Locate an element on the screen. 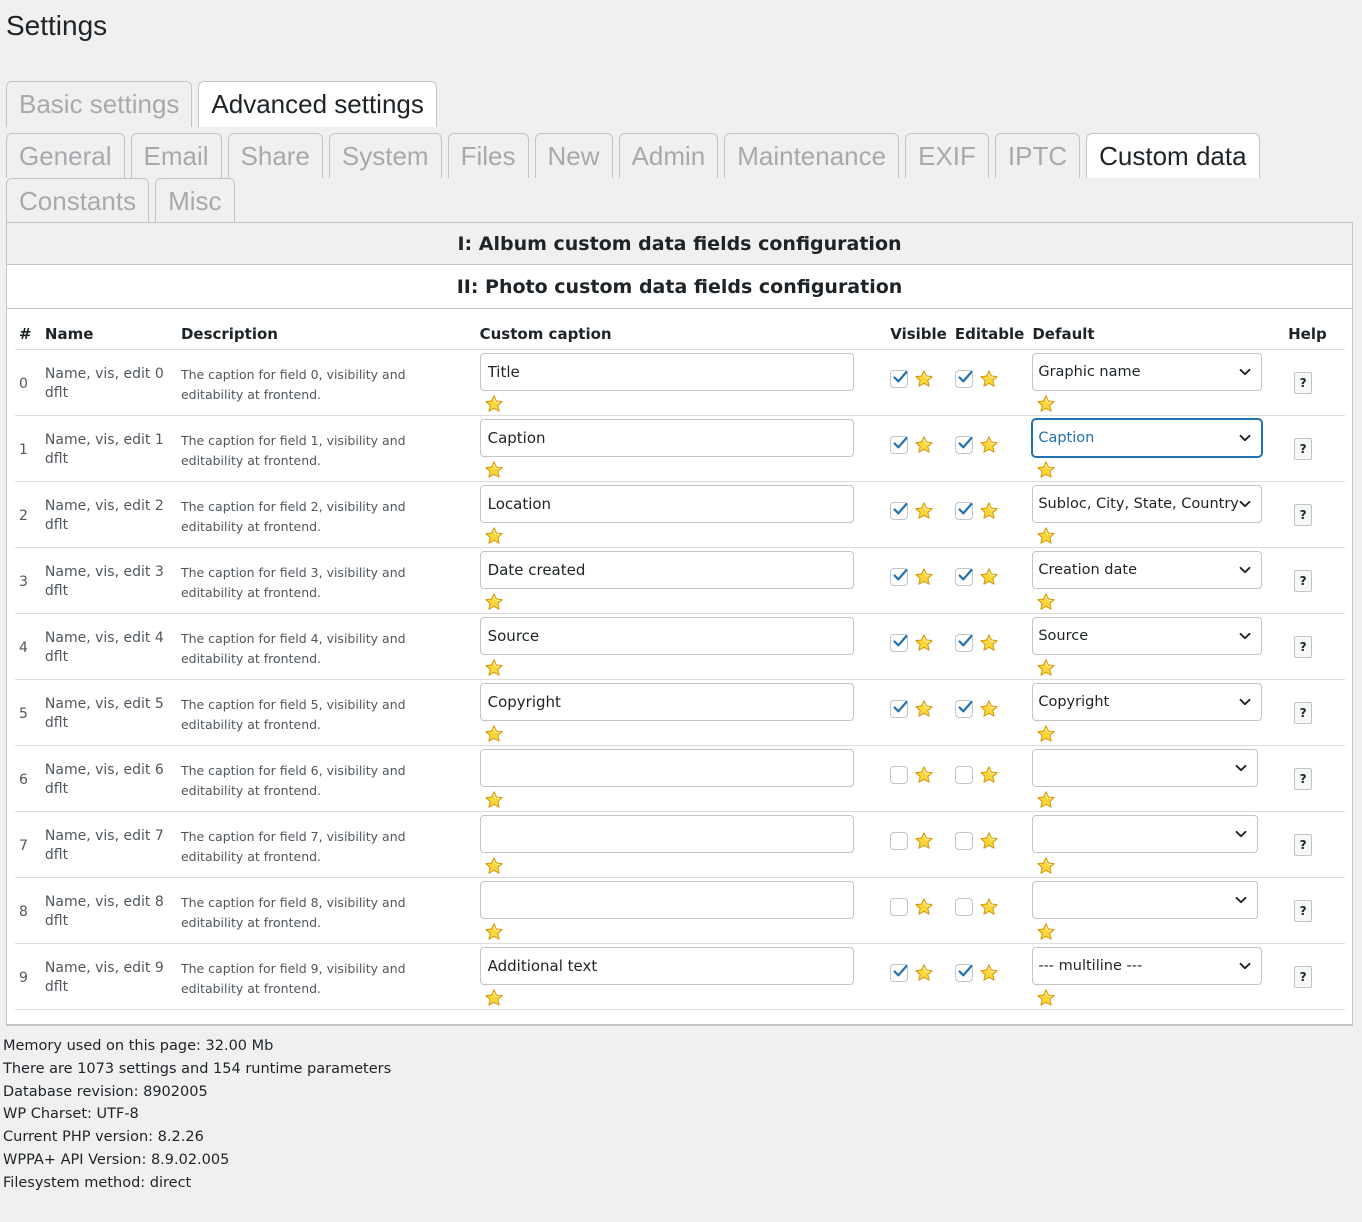 The image size is (1362, 1222). default-select: Copyright is located at coordinates (1147, 701).